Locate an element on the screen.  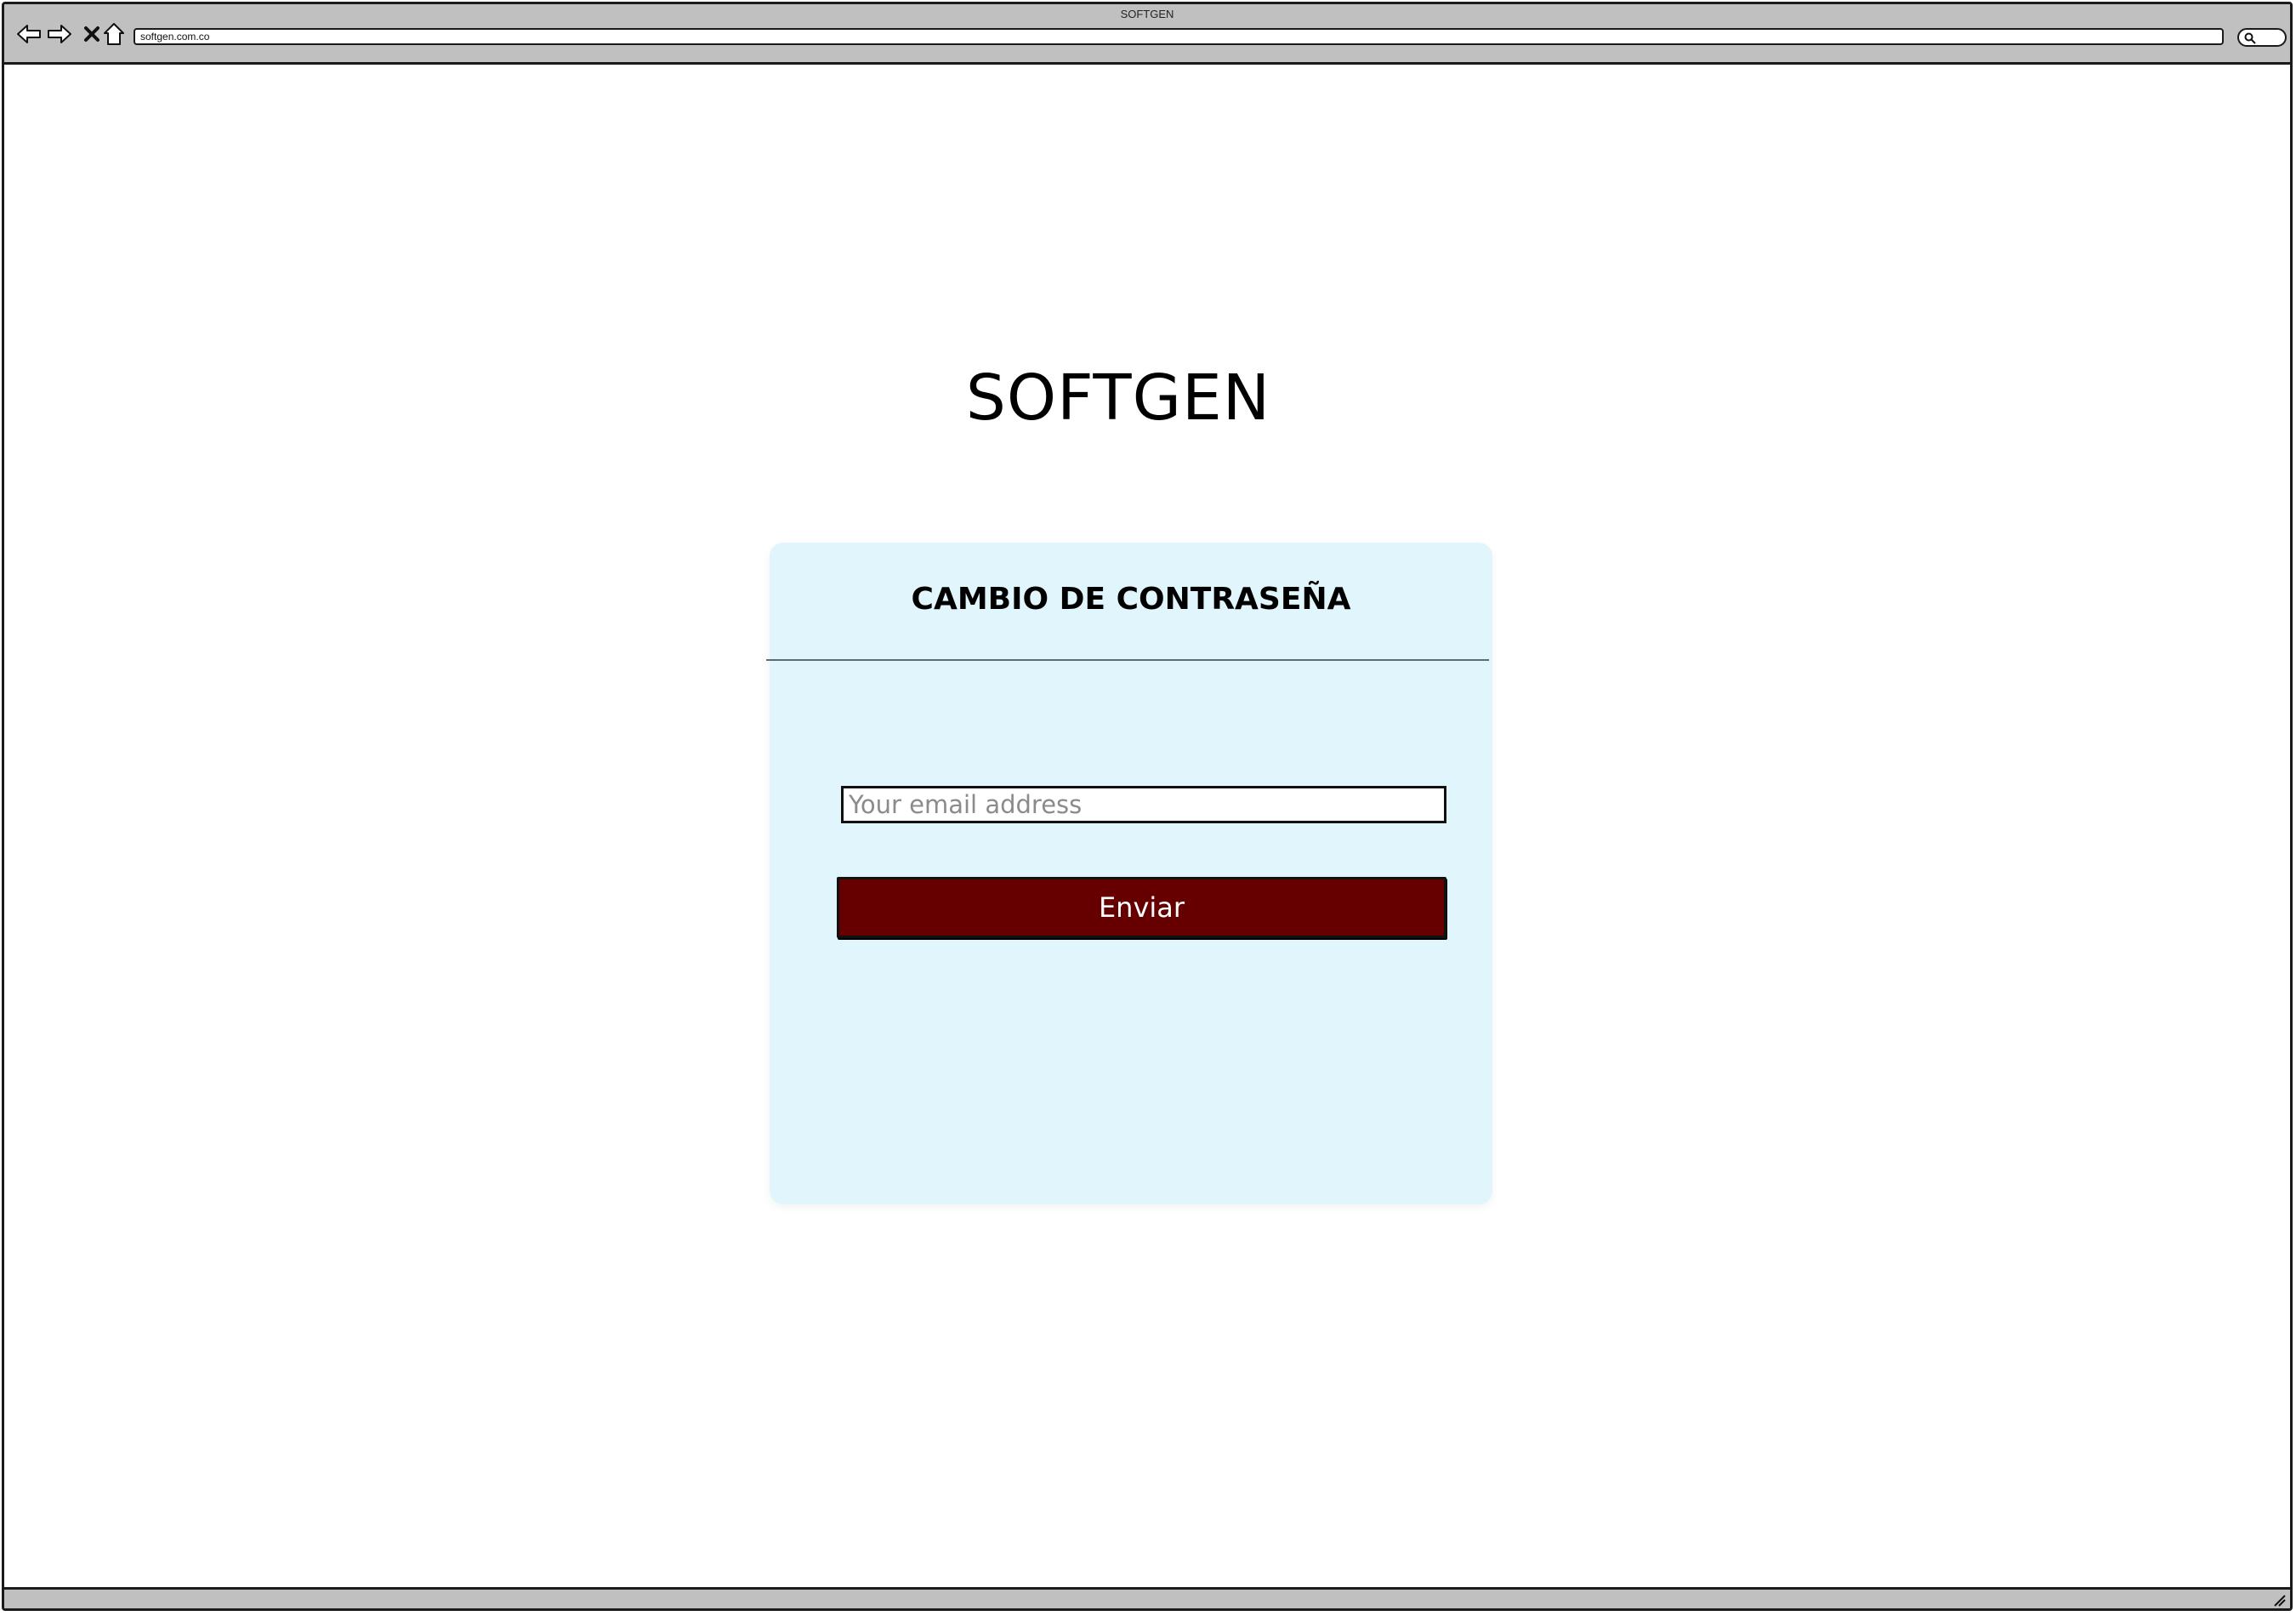
password-reset-card: CAMBIO DE CONTRASEÑA Enviar is located at coordinates (1129, 873).